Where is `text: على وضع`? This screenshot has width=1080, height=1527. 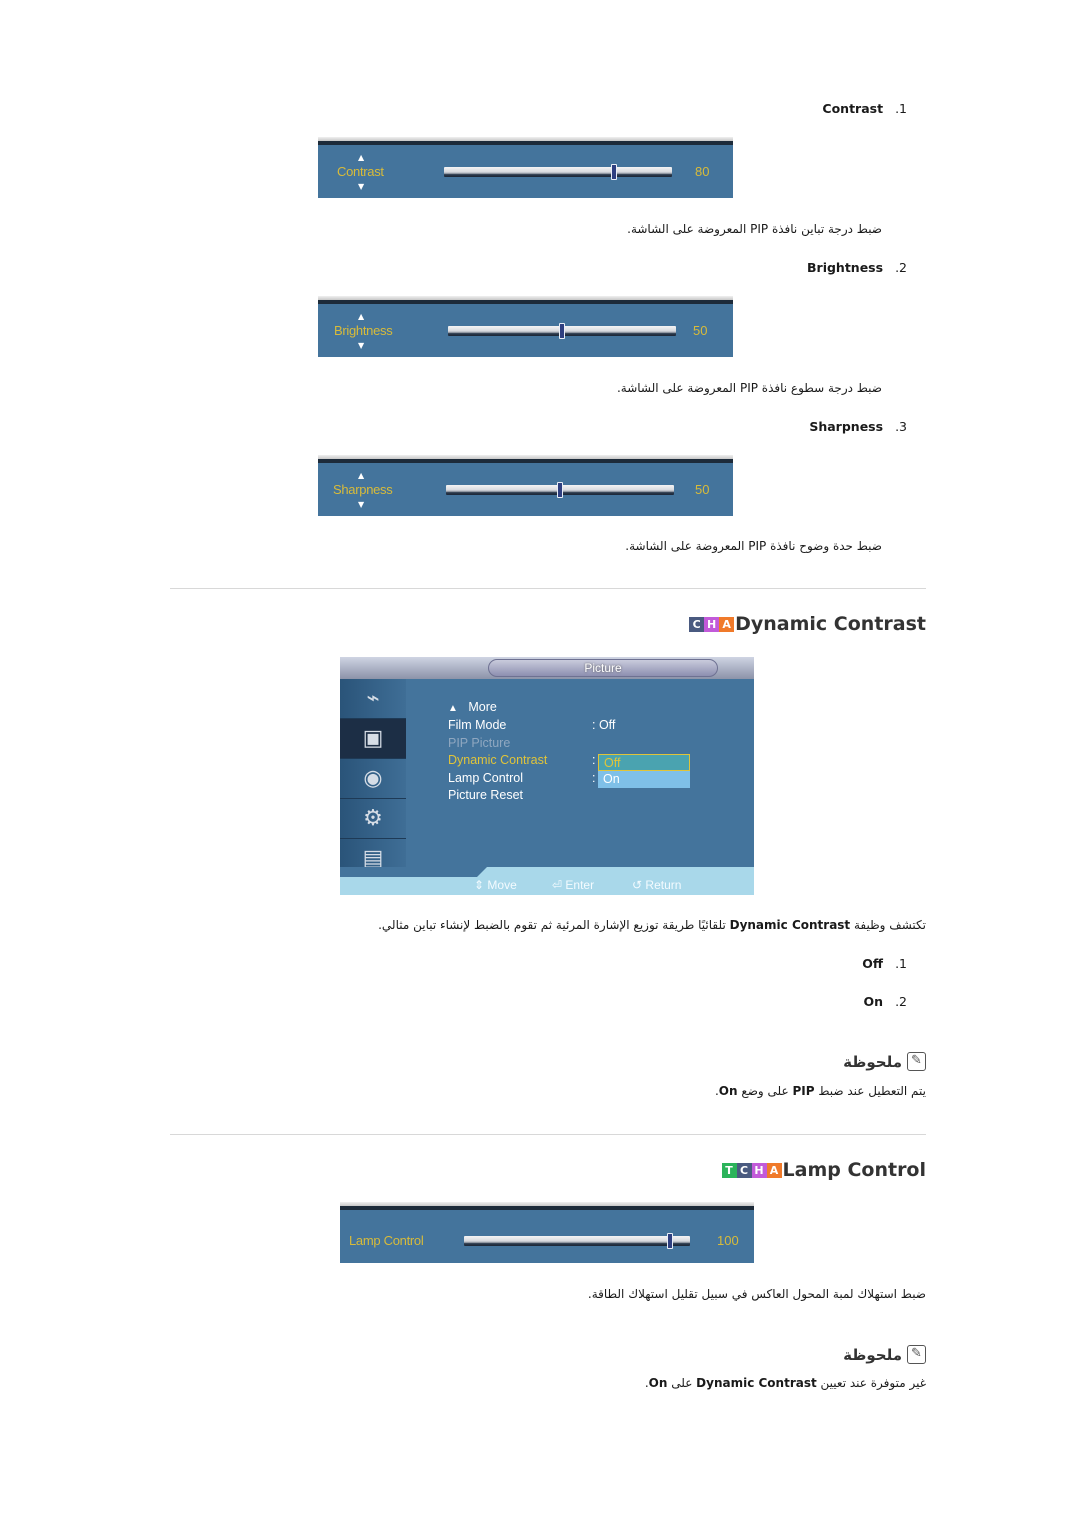
text: على وضع is located at coordinates (765, 1091).